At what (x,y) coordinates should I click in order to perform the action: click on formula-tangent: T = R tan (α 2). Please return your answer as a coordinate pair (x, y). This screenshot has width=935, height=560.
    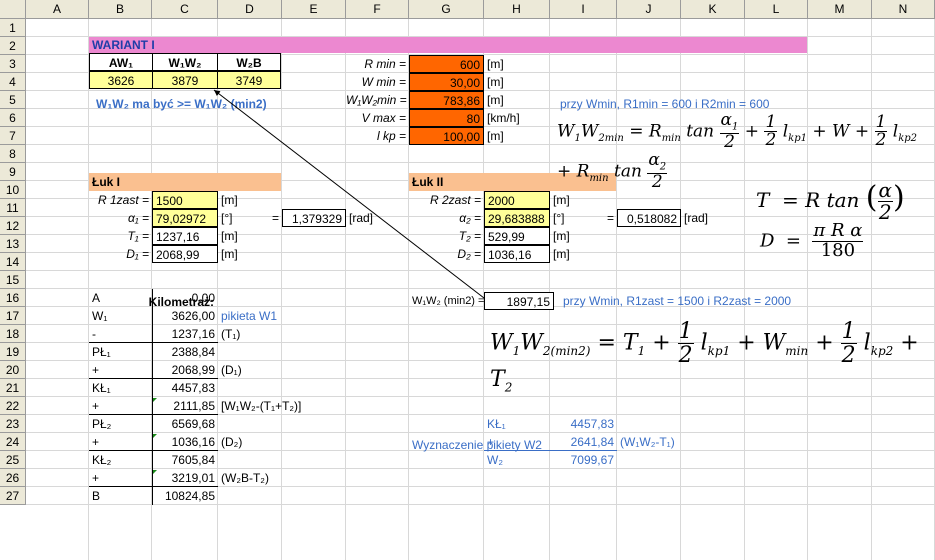
    Looking at the image, I should click on (830, 201).